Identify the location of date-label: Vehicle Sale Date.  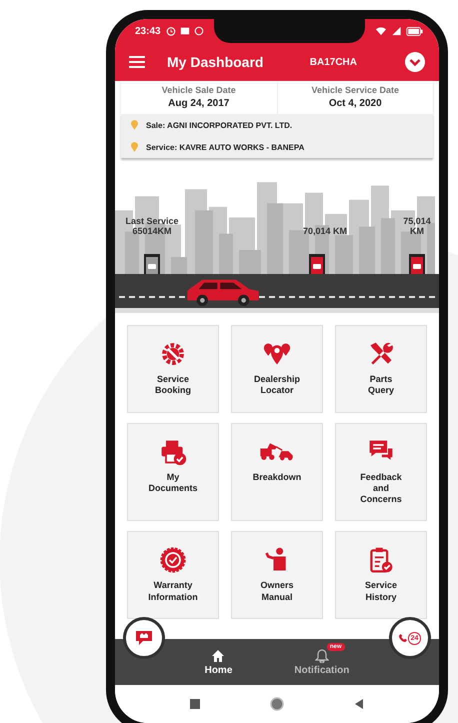
(198, 90).